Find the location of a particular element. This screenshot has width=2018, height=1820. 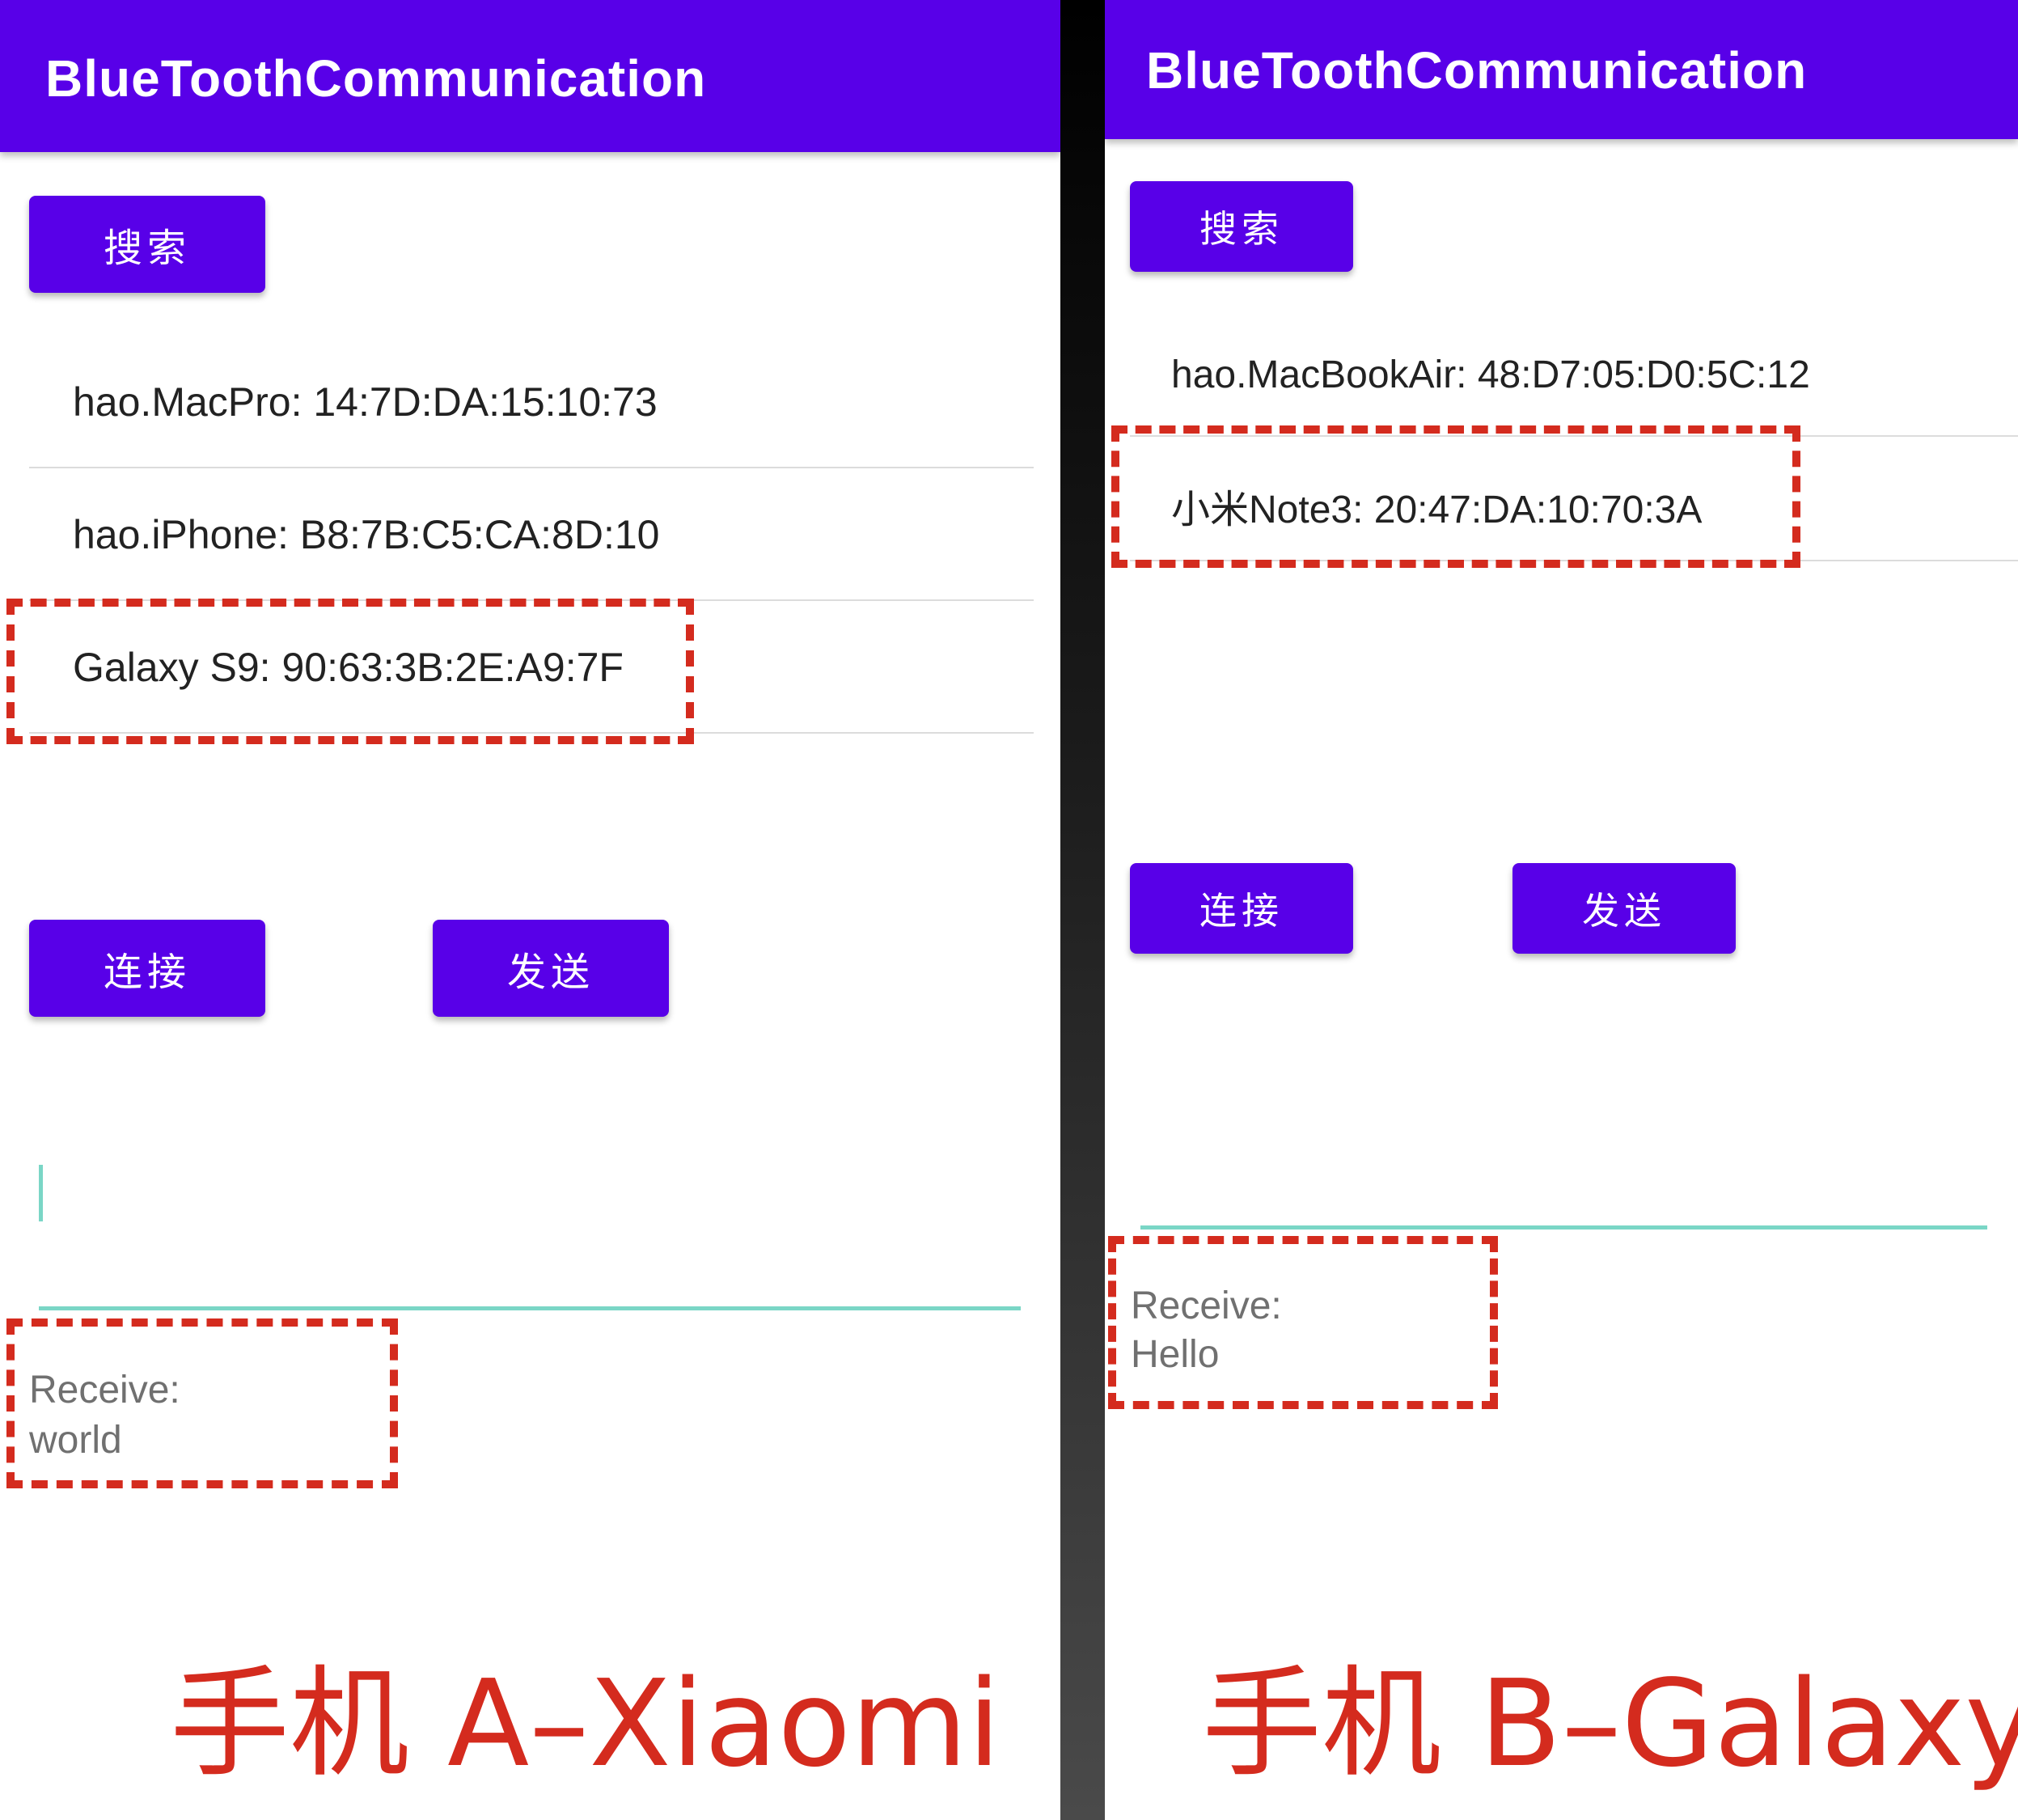

caption-phone-a: 手机 A–Xiaomi is located at coordinates (585, 1724).